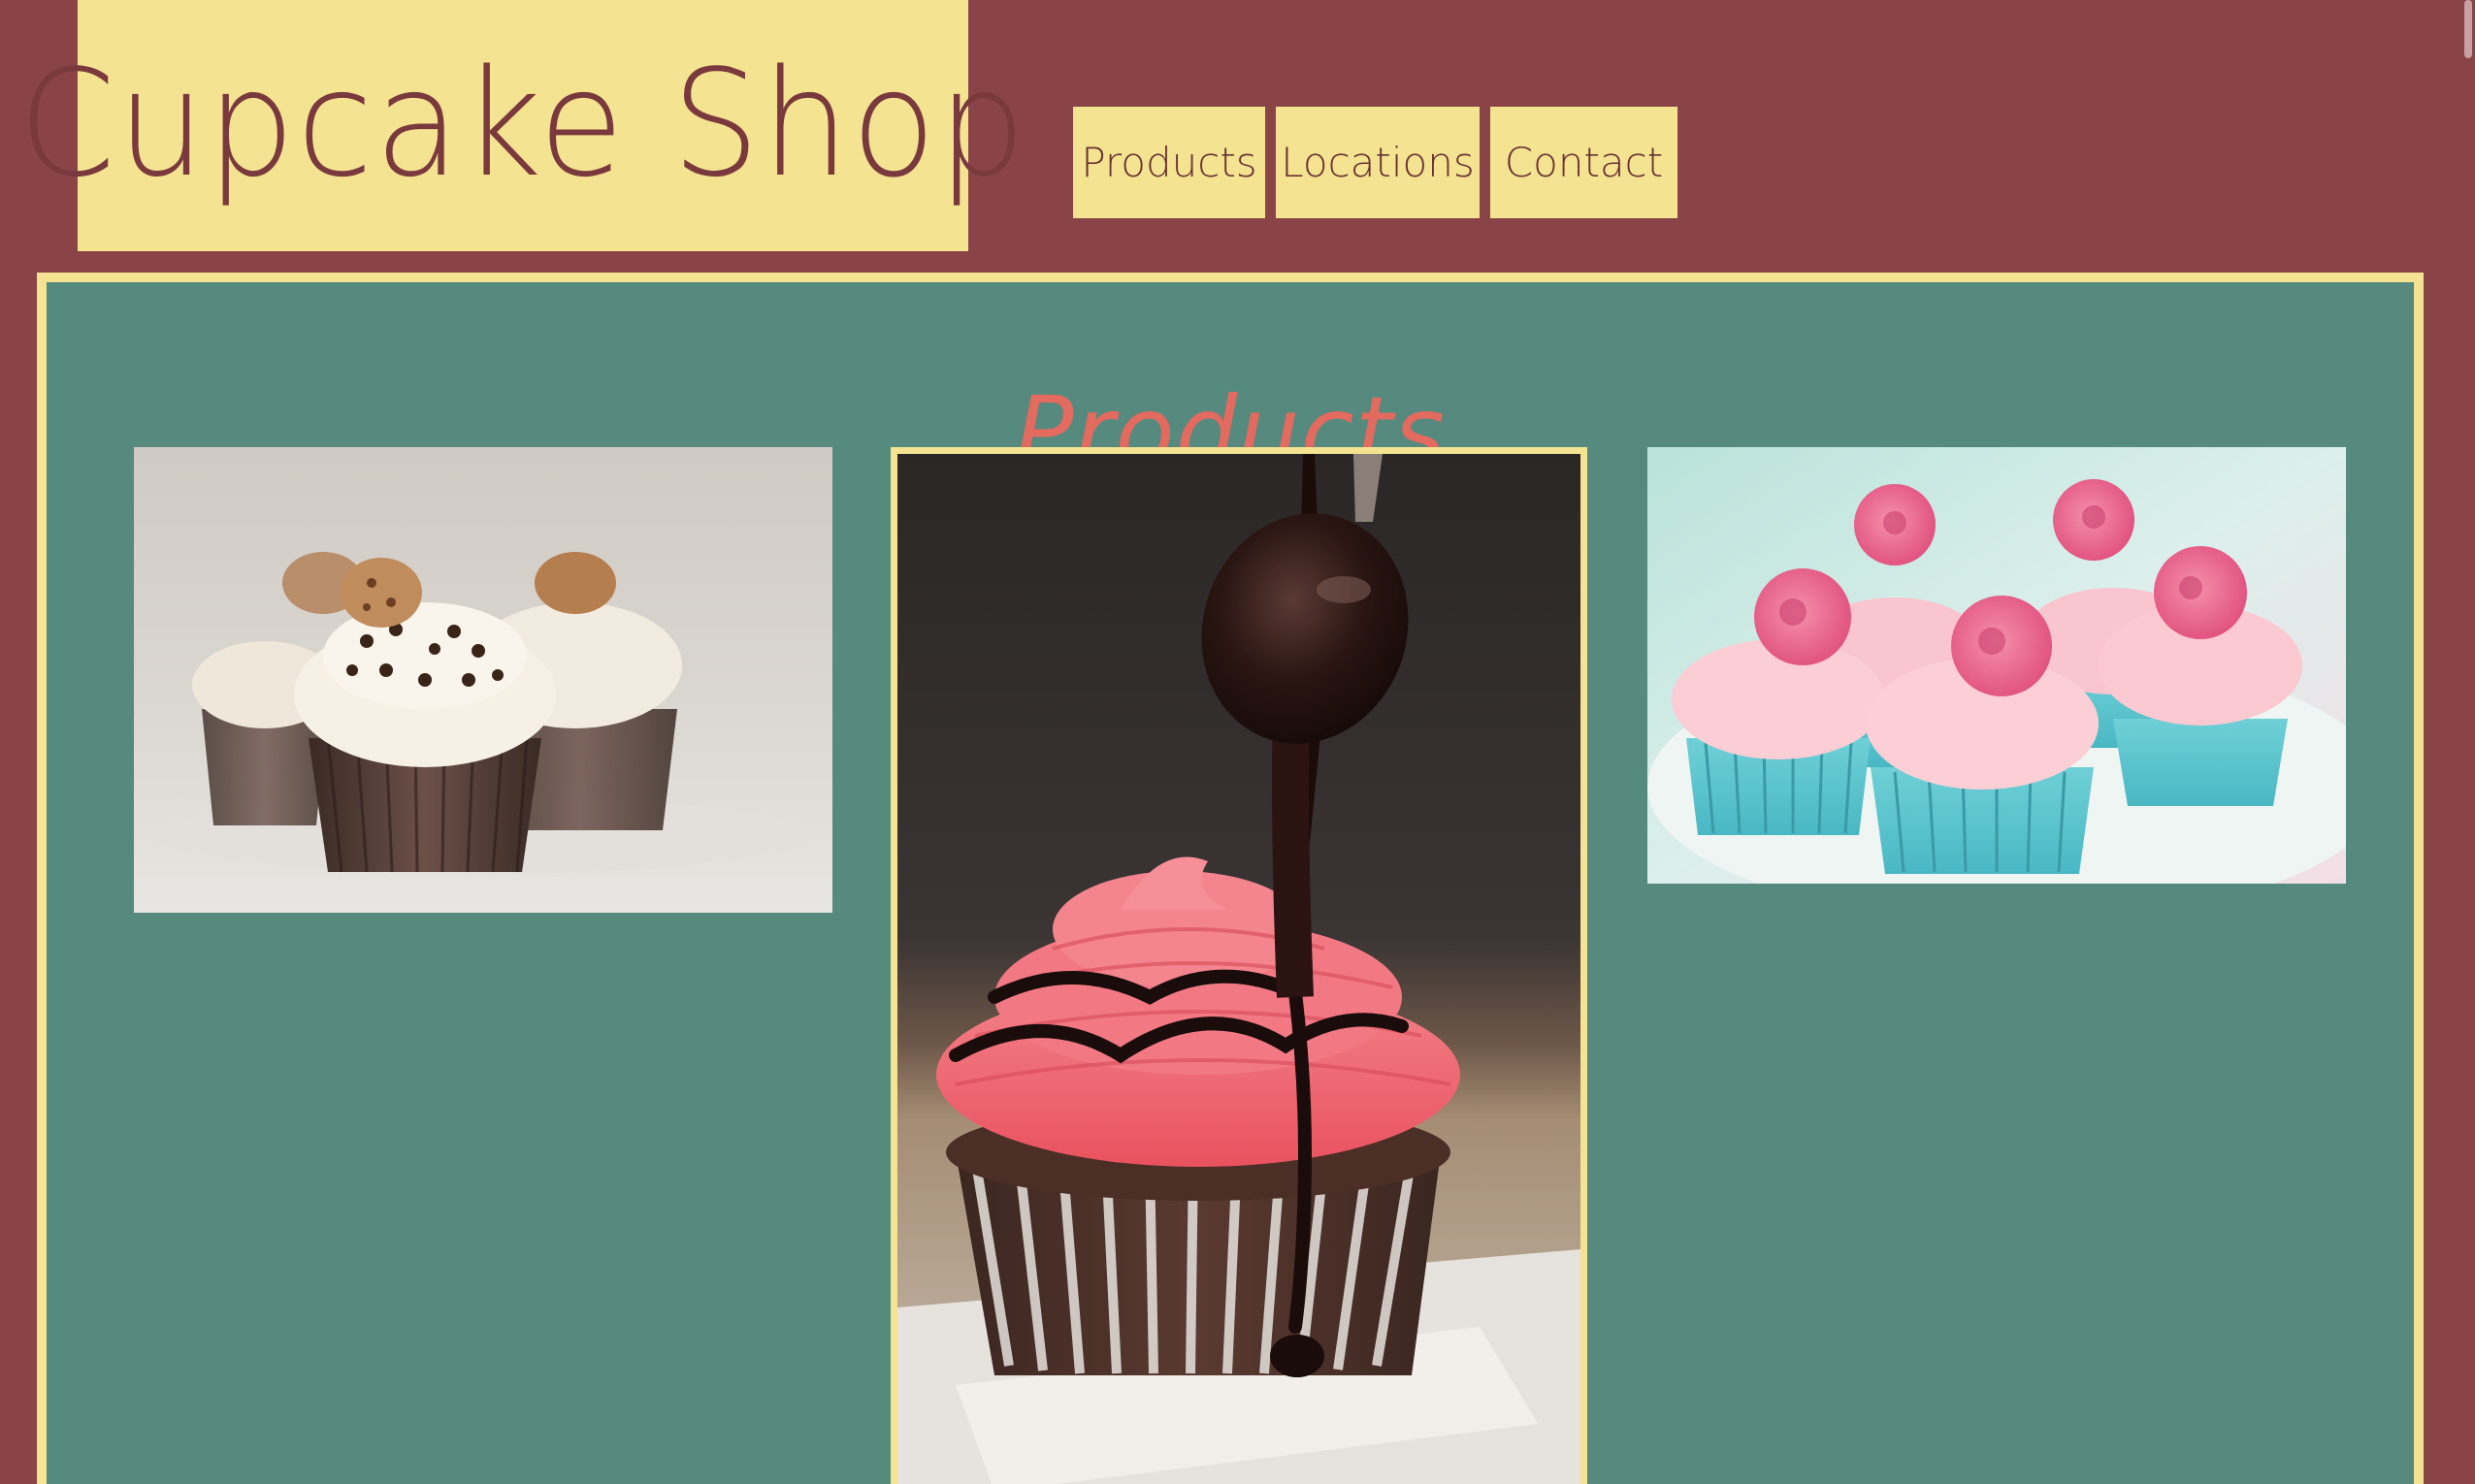 The image size is (2475, 1484). Describe the element at coordinates (2468, 742) in the screenshot. I see `scrollbar` at that location.